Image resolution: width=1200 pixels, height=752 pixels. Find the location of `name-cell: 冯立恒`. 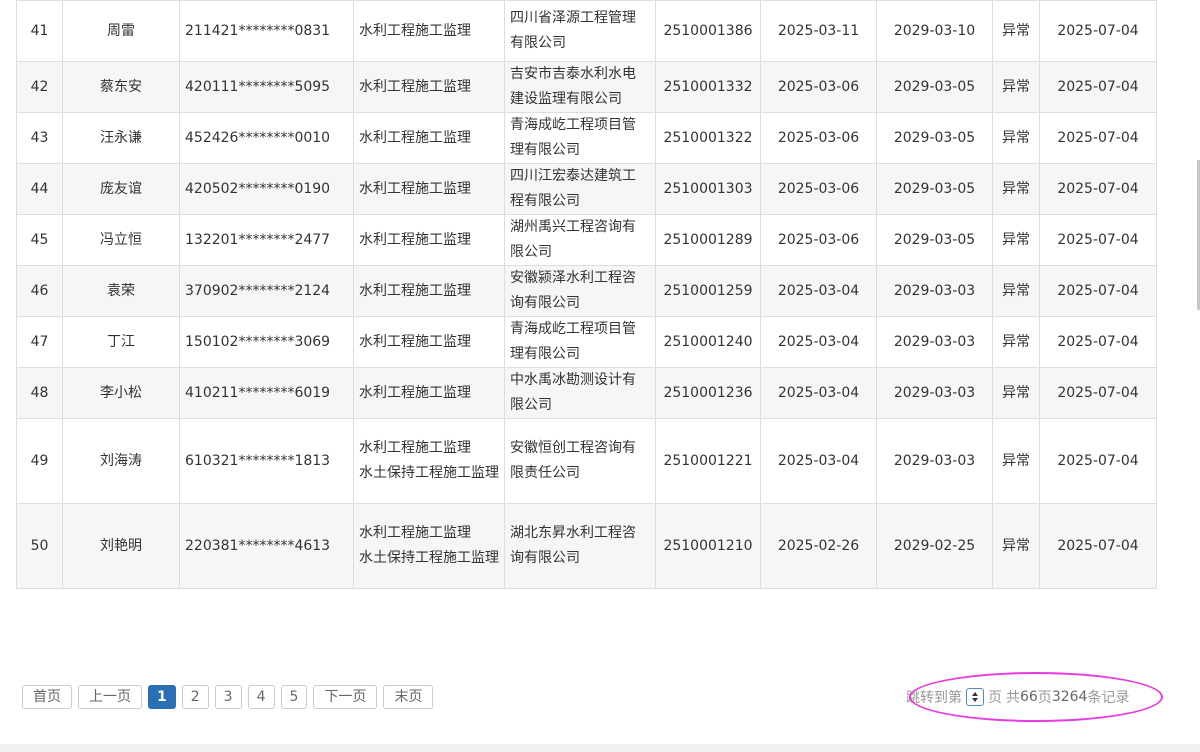

name-cell: 冯立恒 is located at coordinates (121, 240).